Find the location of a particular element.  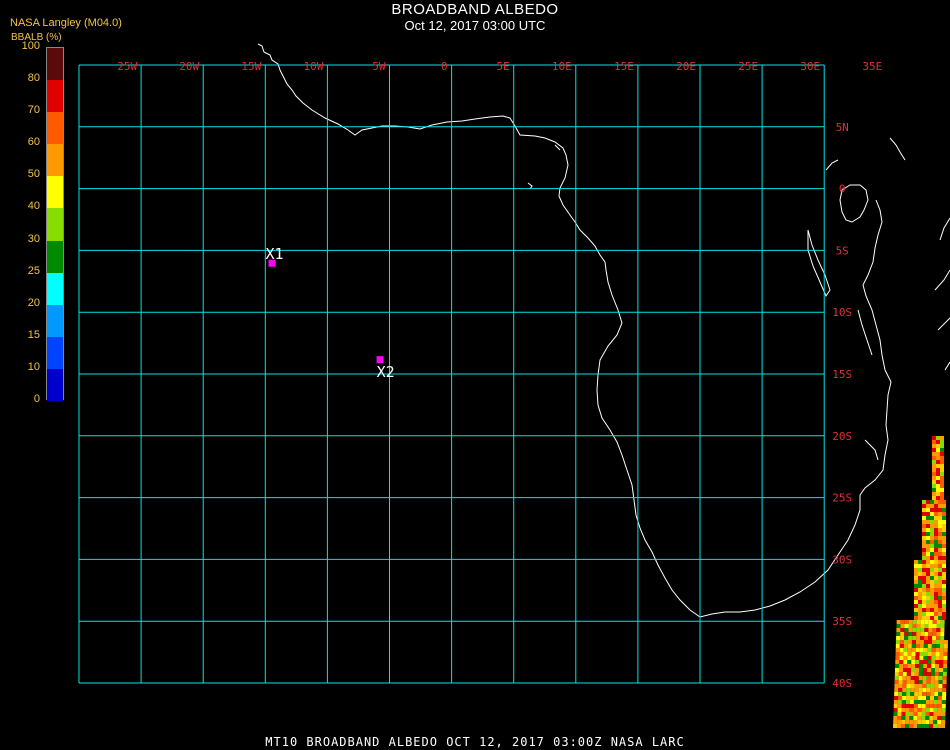

latitude-label: 40S is located at coordinates (842, 683).